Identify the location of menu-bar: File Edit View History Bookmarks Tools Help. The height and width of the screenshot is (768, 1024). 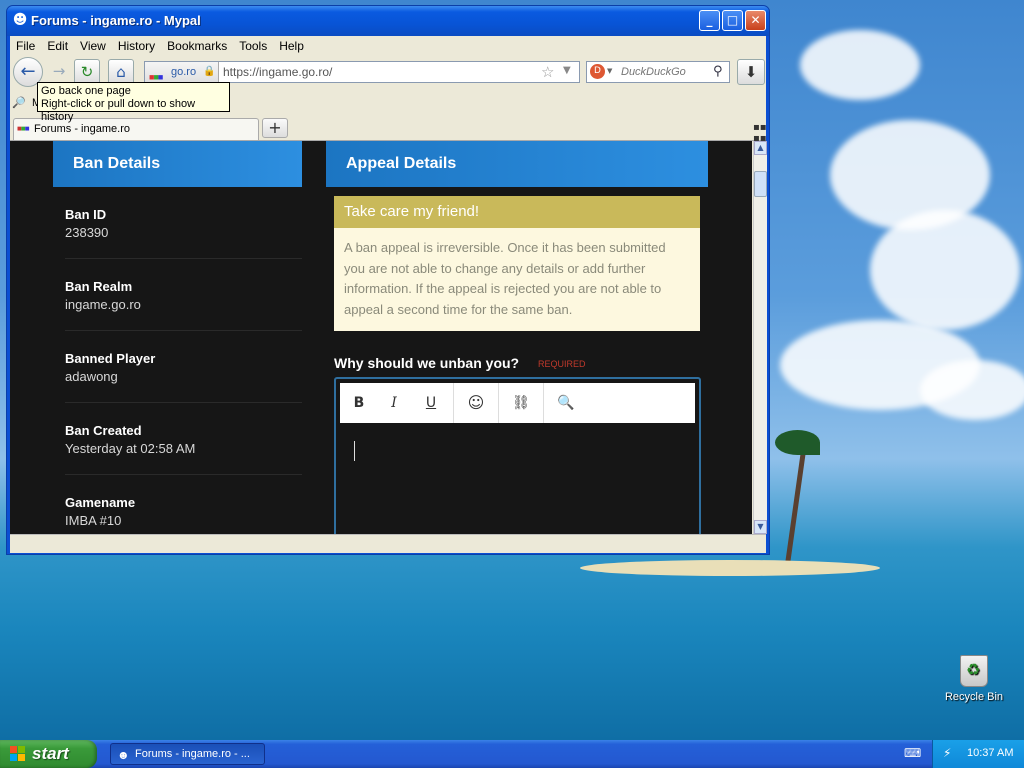
(388, 46).